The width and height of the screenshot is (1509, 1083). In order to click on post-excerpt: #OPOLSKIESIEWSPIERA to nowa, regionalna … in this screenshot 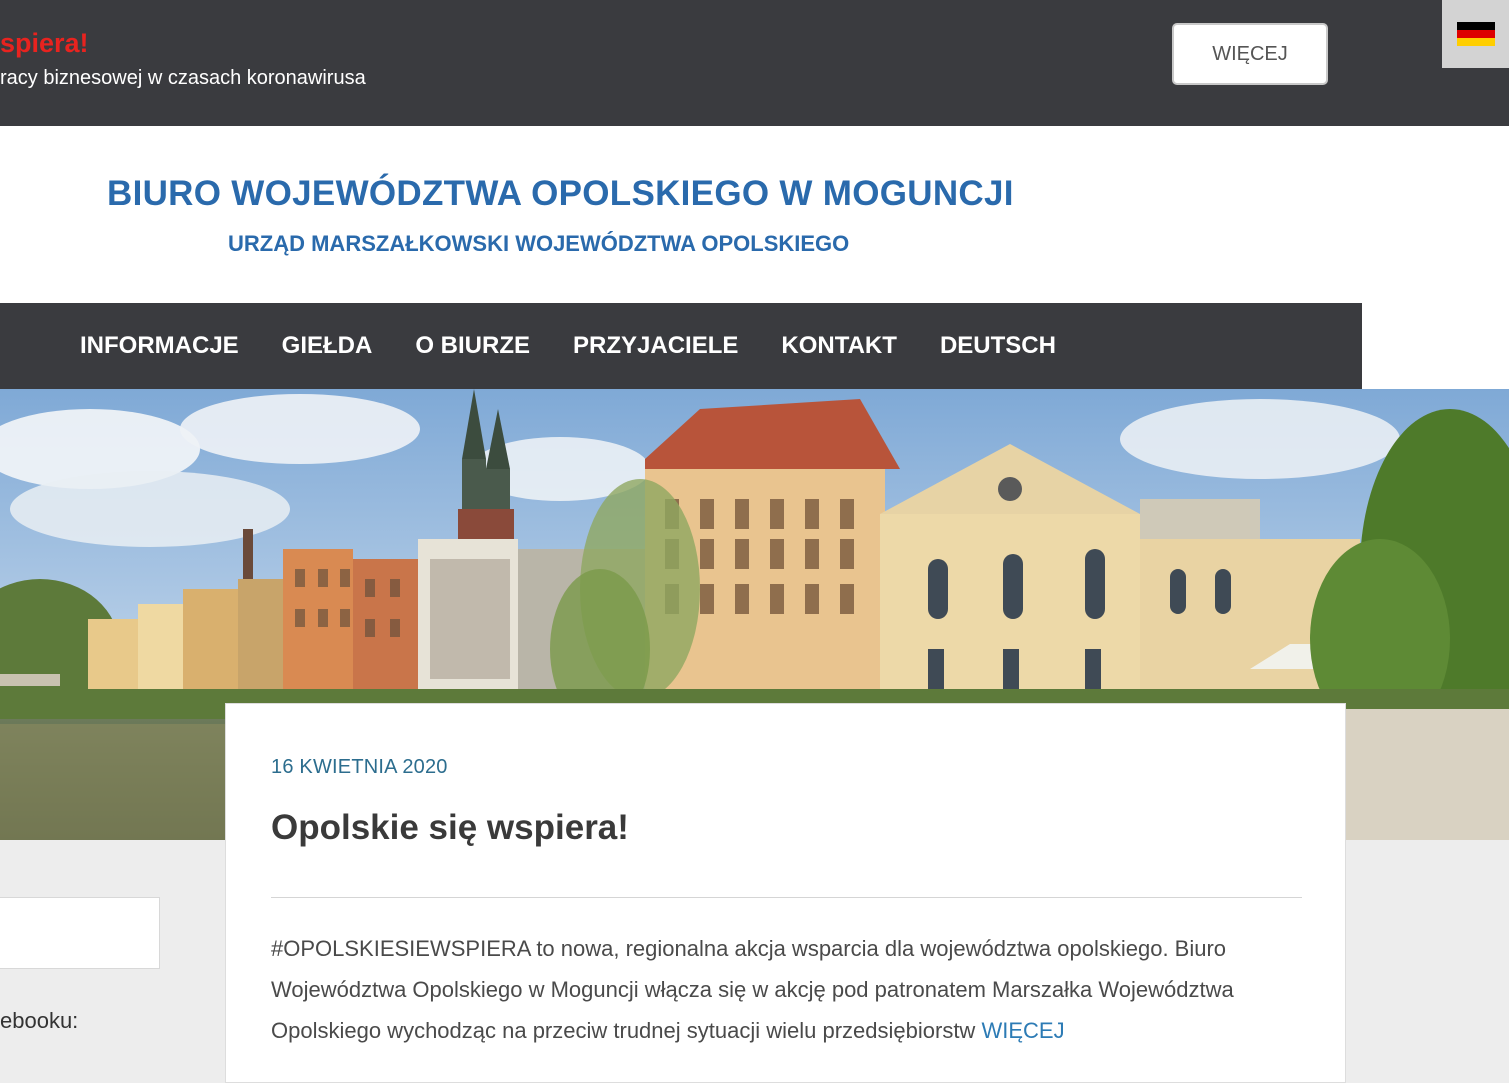, I will do `click(791, 989)`.